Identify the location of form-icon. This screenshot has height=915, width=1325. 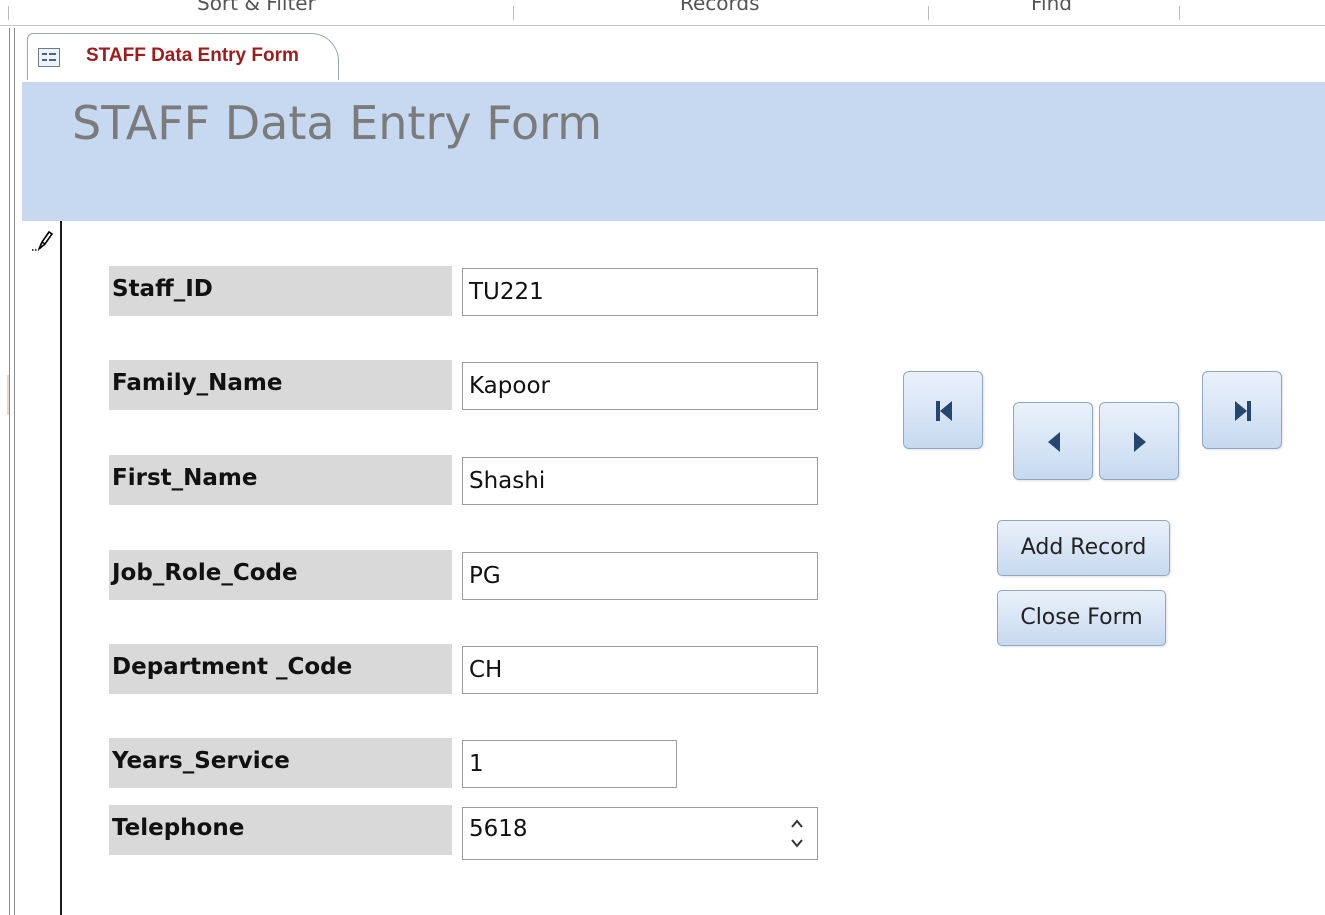
(49, 57).